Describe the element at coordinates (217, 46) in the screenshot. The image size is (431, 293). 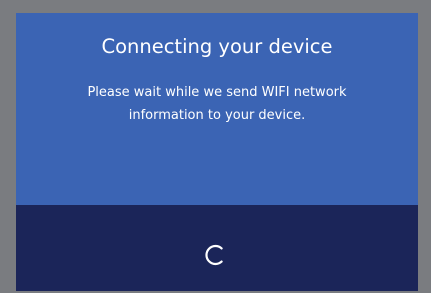
I see `dialog-title: Connecting your device` at that location.